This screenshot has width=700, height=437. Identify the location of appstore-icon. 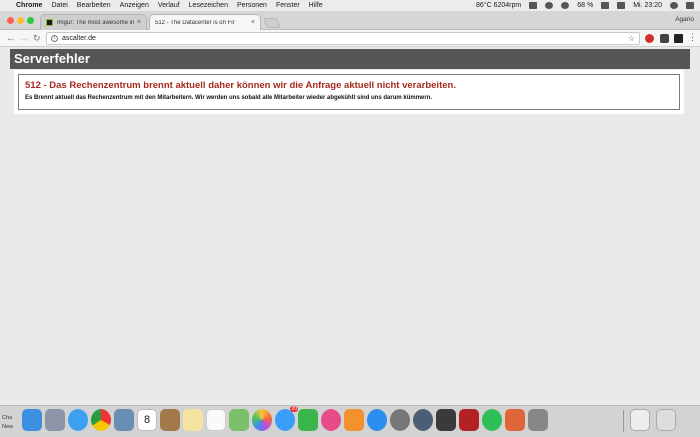
(377, 420).